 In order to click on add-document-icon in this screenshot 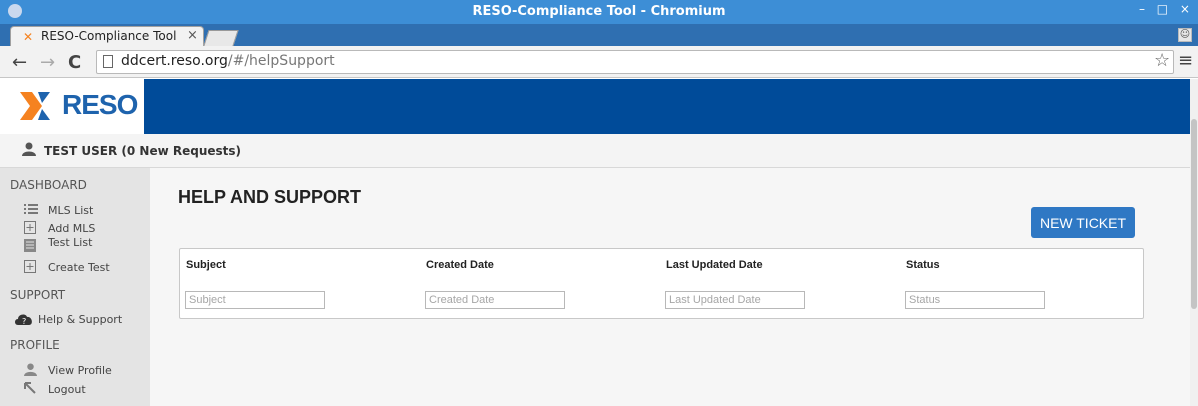, I will do `click(30, 227)`.